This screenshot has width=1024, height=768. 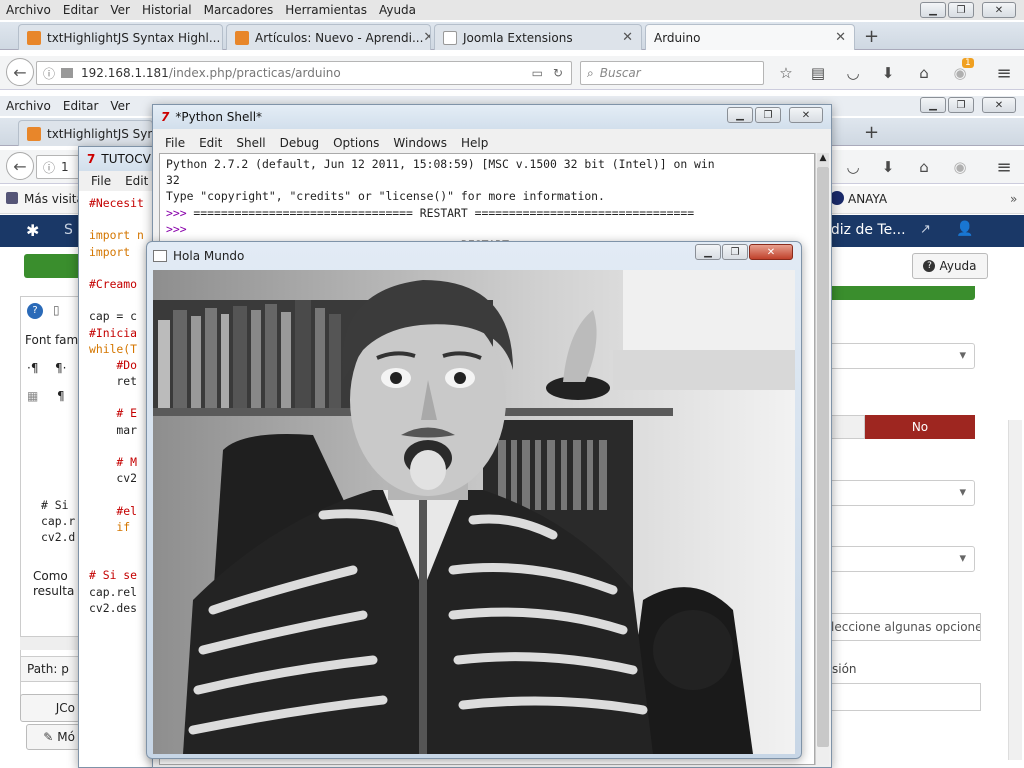 I want to click on search-icon: ⌕, so click(x=590, y=72).